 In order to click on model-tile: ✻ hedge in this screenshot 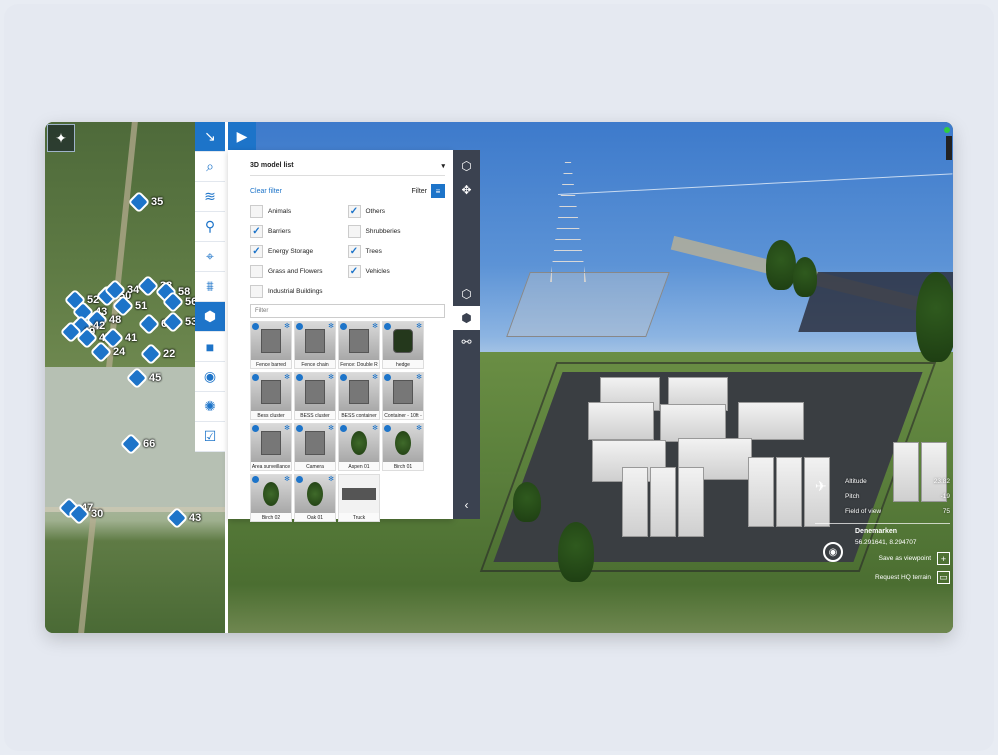, I will do `click(403, 345)`.